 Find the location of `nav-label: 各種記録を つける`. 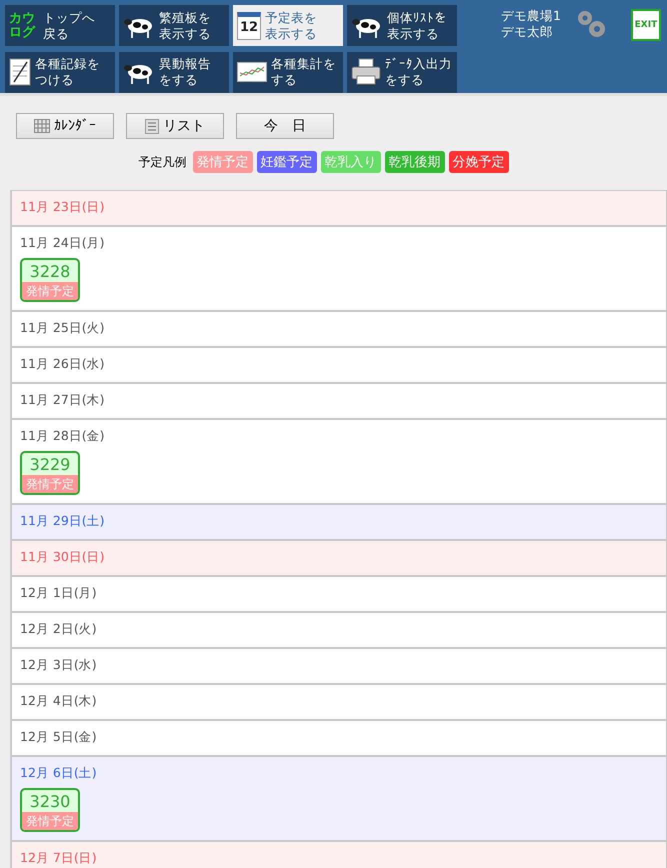

nav-label: 各種記録を つける is located at coordinates (67, 72).